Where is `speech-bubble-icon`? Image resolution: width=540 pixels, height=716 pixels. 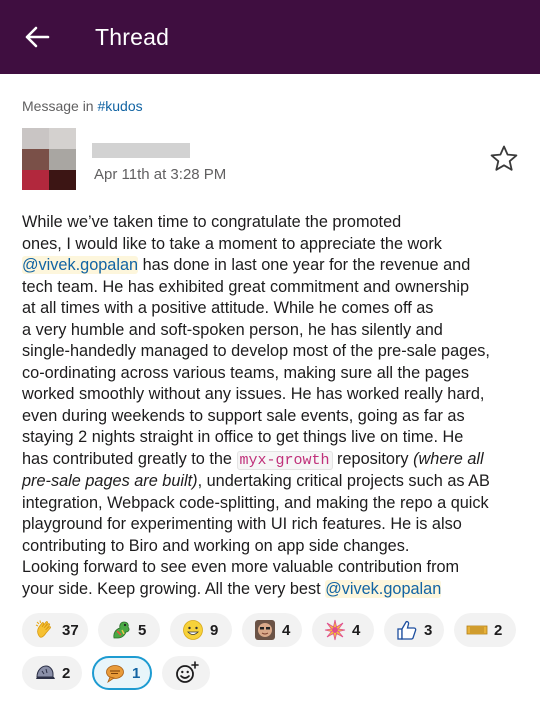
speech-bubble-icon is located at coordinates (115, 674).